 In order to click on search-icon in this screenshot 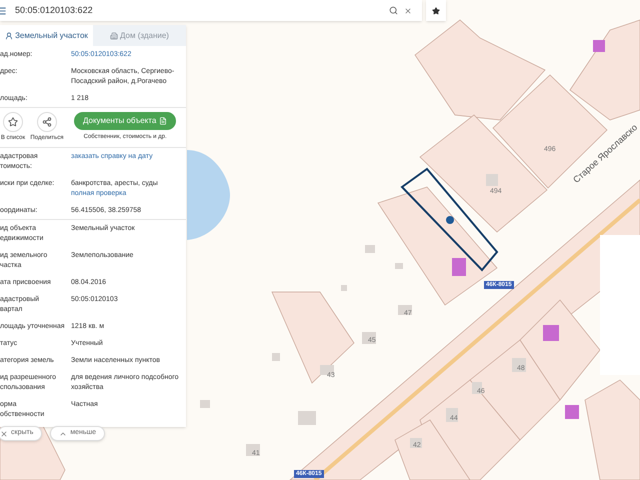, I will do `click(393, 10)`.